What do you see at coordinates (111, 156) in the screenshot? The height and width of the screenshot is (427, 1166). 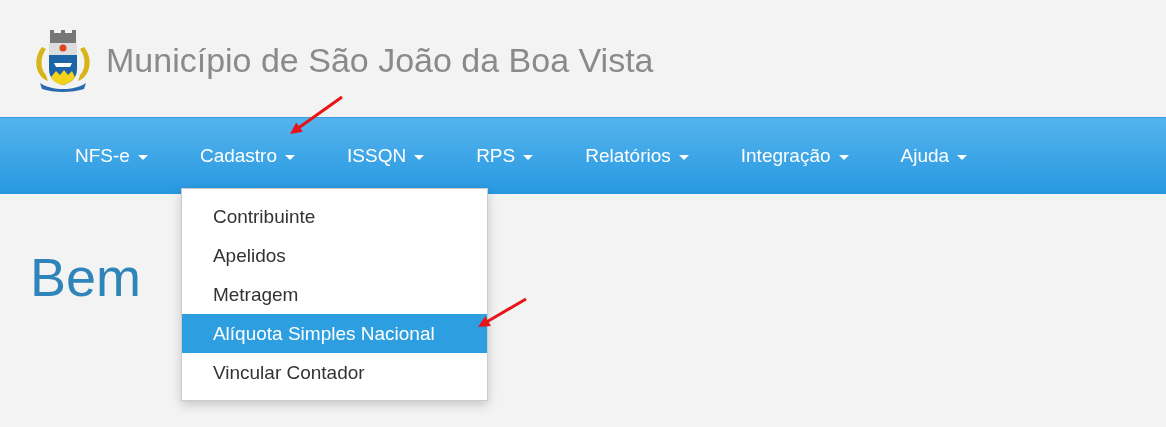 I see `nav-menu: NFS-e` at bounding box center [111, 156].